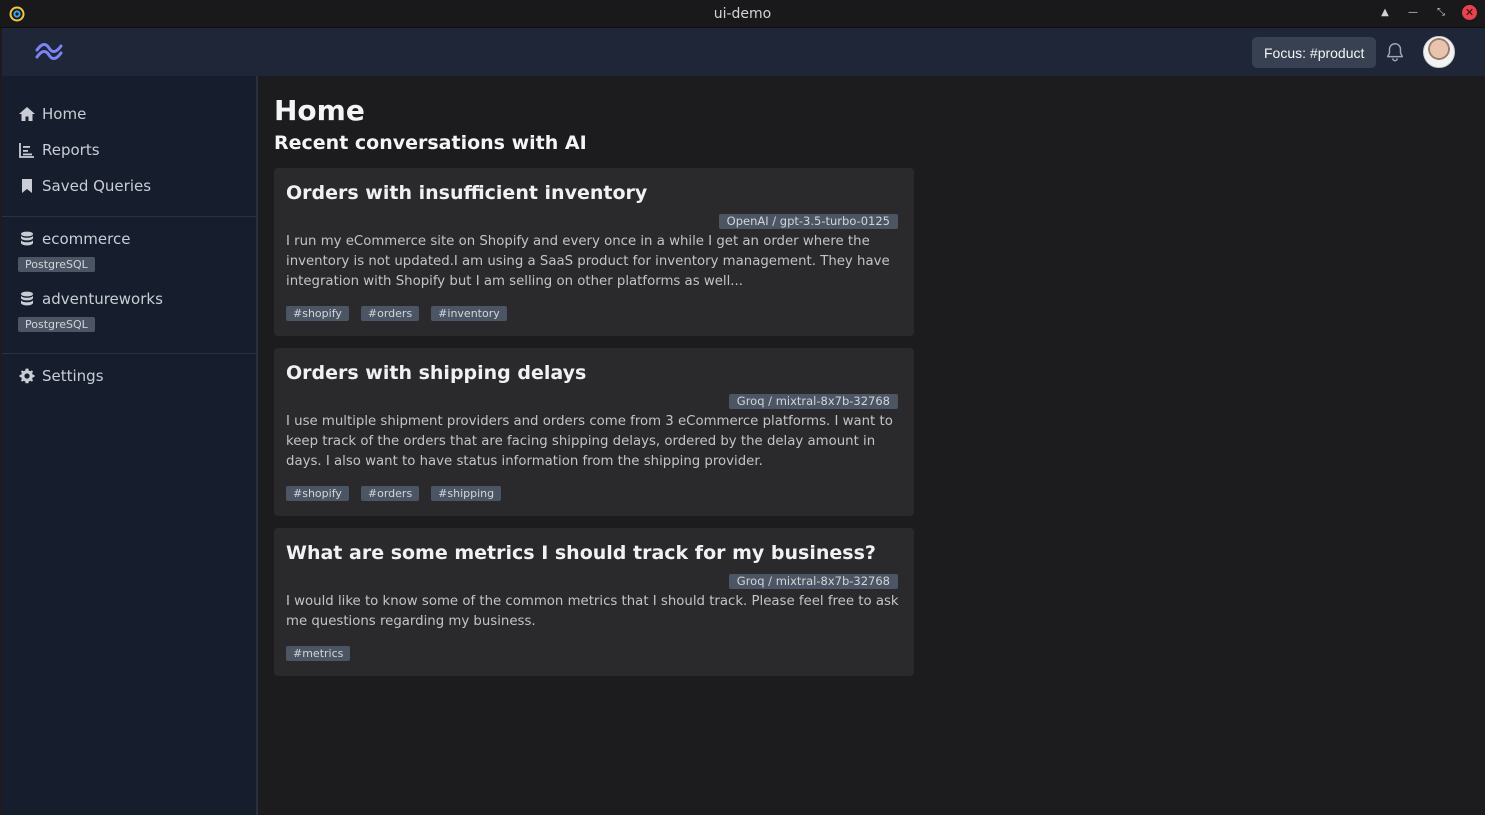 This screenshot has width=1485, height=815. I want to click on database-name: ecommerce, so click(86, 239).